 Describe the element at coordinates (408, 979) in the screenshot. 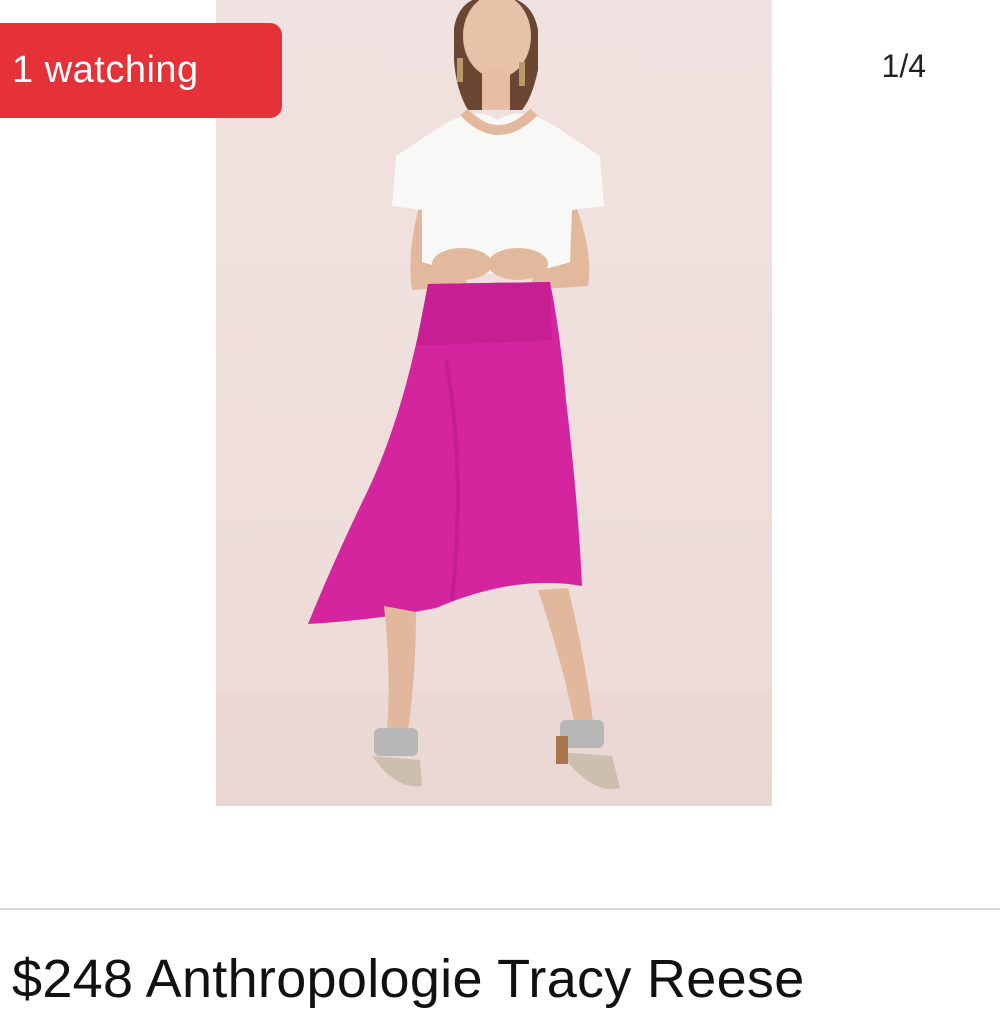

I see `listing-title: $248 Anthropologie Tracy Reese` at that location.